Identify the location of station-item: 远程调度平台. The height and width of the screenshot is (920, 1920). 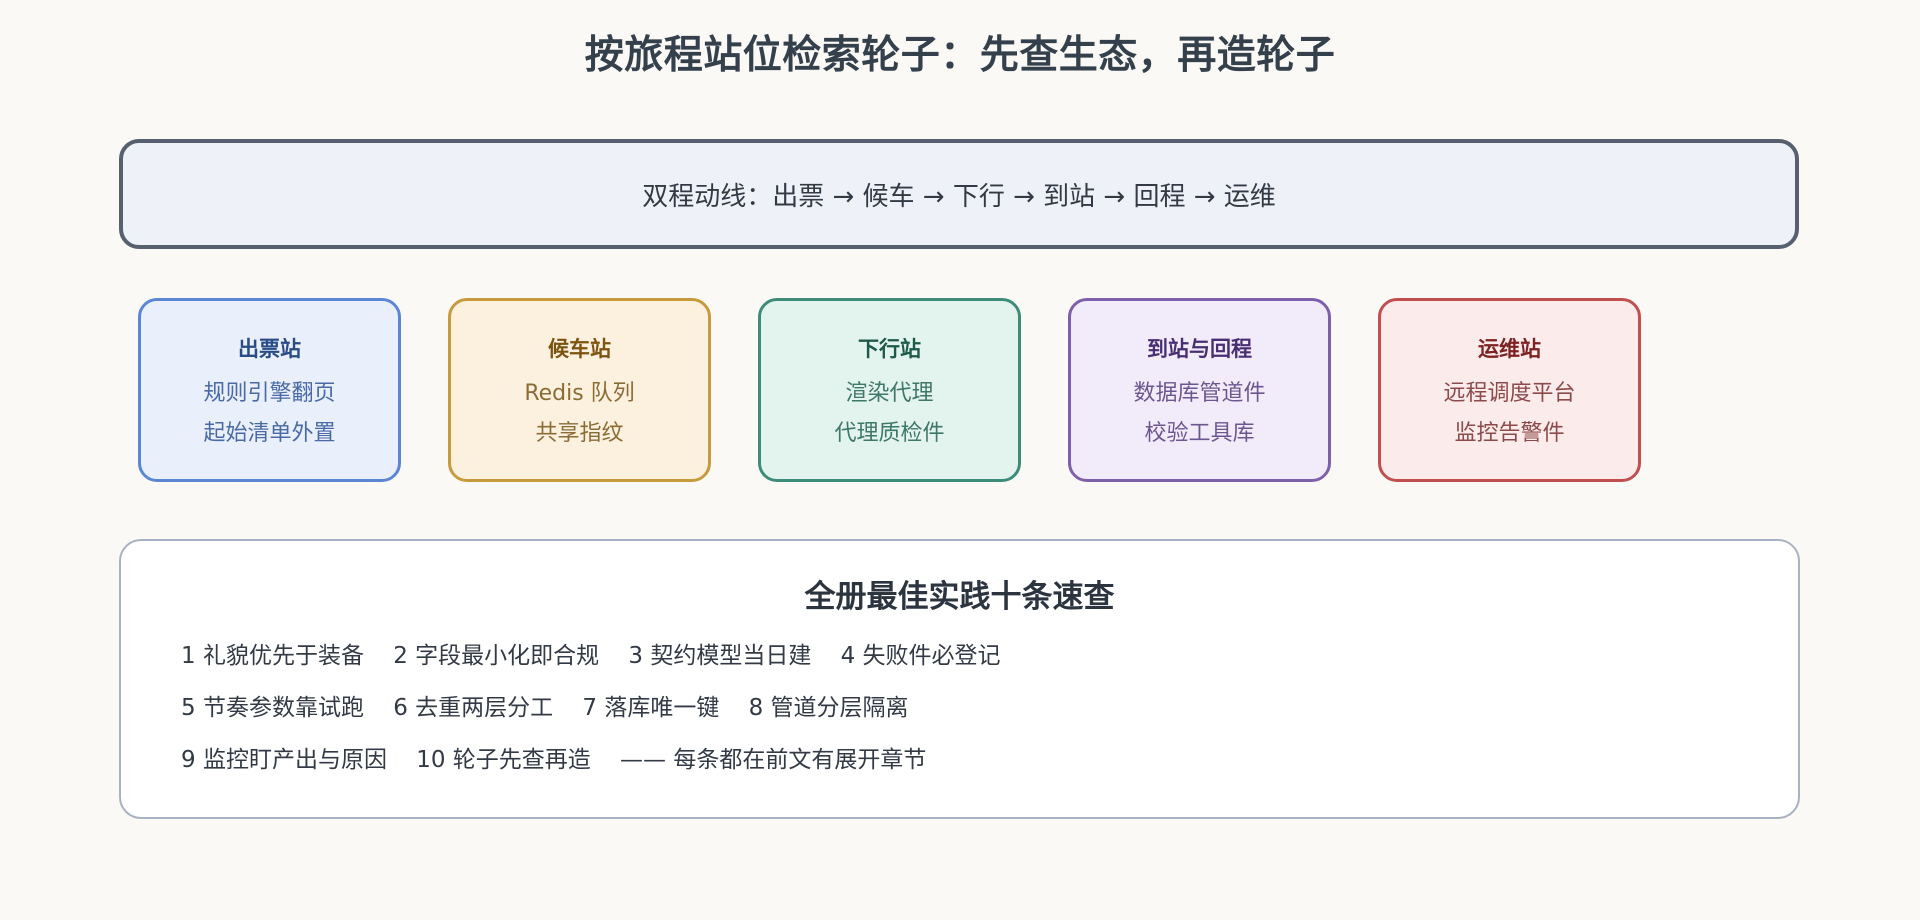
(1509, 393).